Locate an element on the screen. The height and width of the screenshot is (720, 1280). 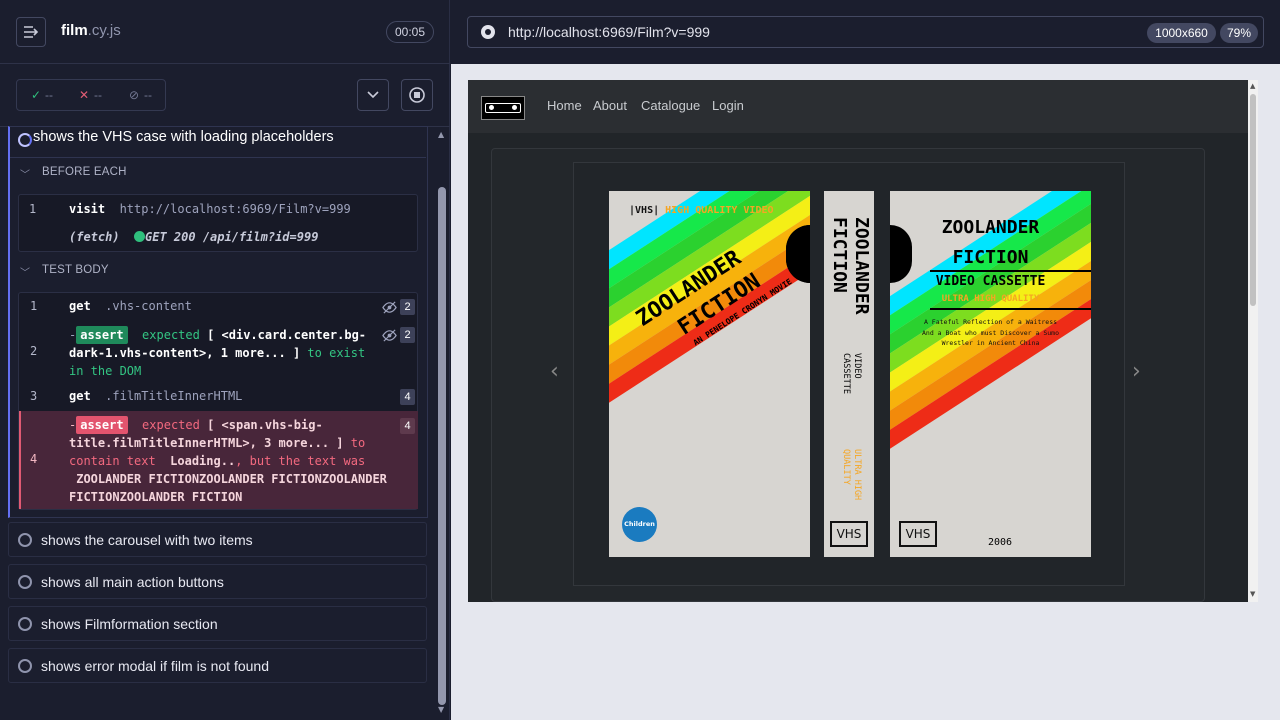
nav-home: Home is located at coordinates (564, 105).